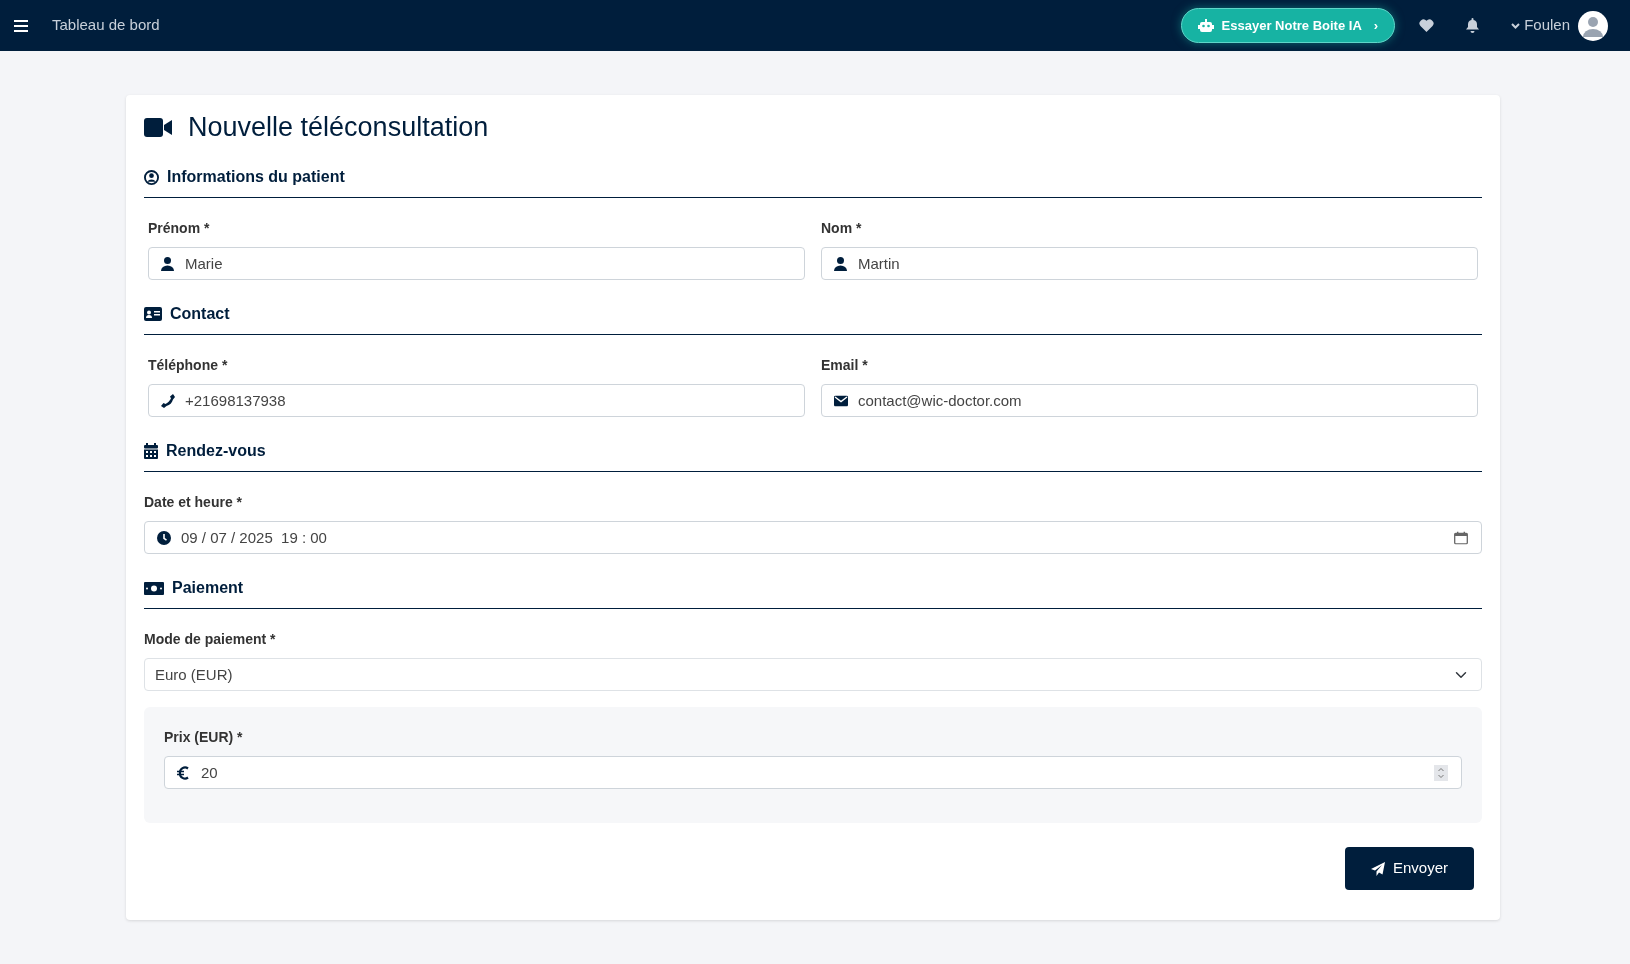  I want to click on section-title: Contact, so click(200, 314).